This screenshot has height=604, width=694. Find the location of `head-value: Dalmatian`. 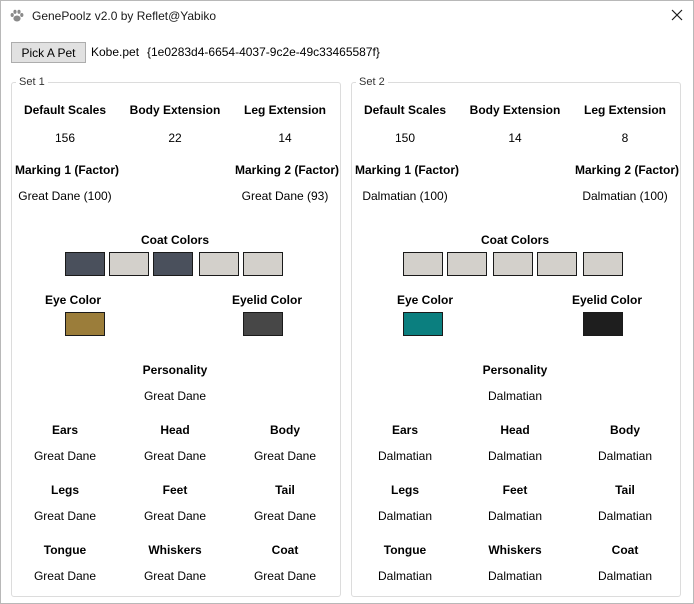

head-value: Dalmatian is located at coordinates (515, 456).